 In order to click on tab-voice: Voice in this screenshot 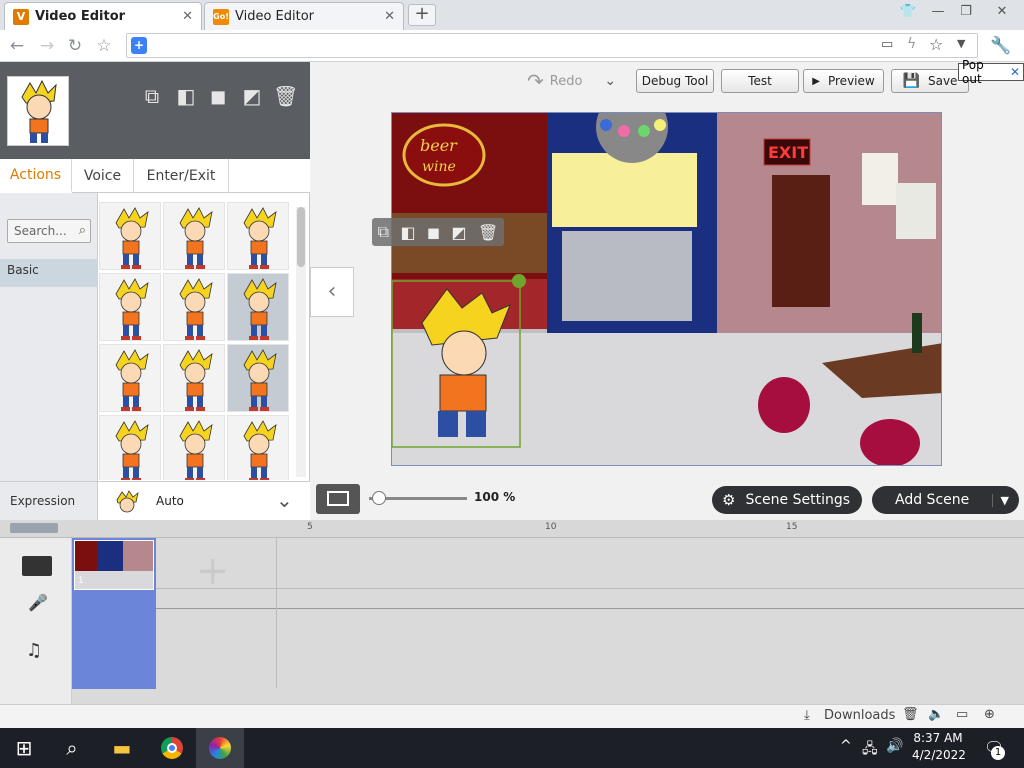, I will do `click(103, 176)`.